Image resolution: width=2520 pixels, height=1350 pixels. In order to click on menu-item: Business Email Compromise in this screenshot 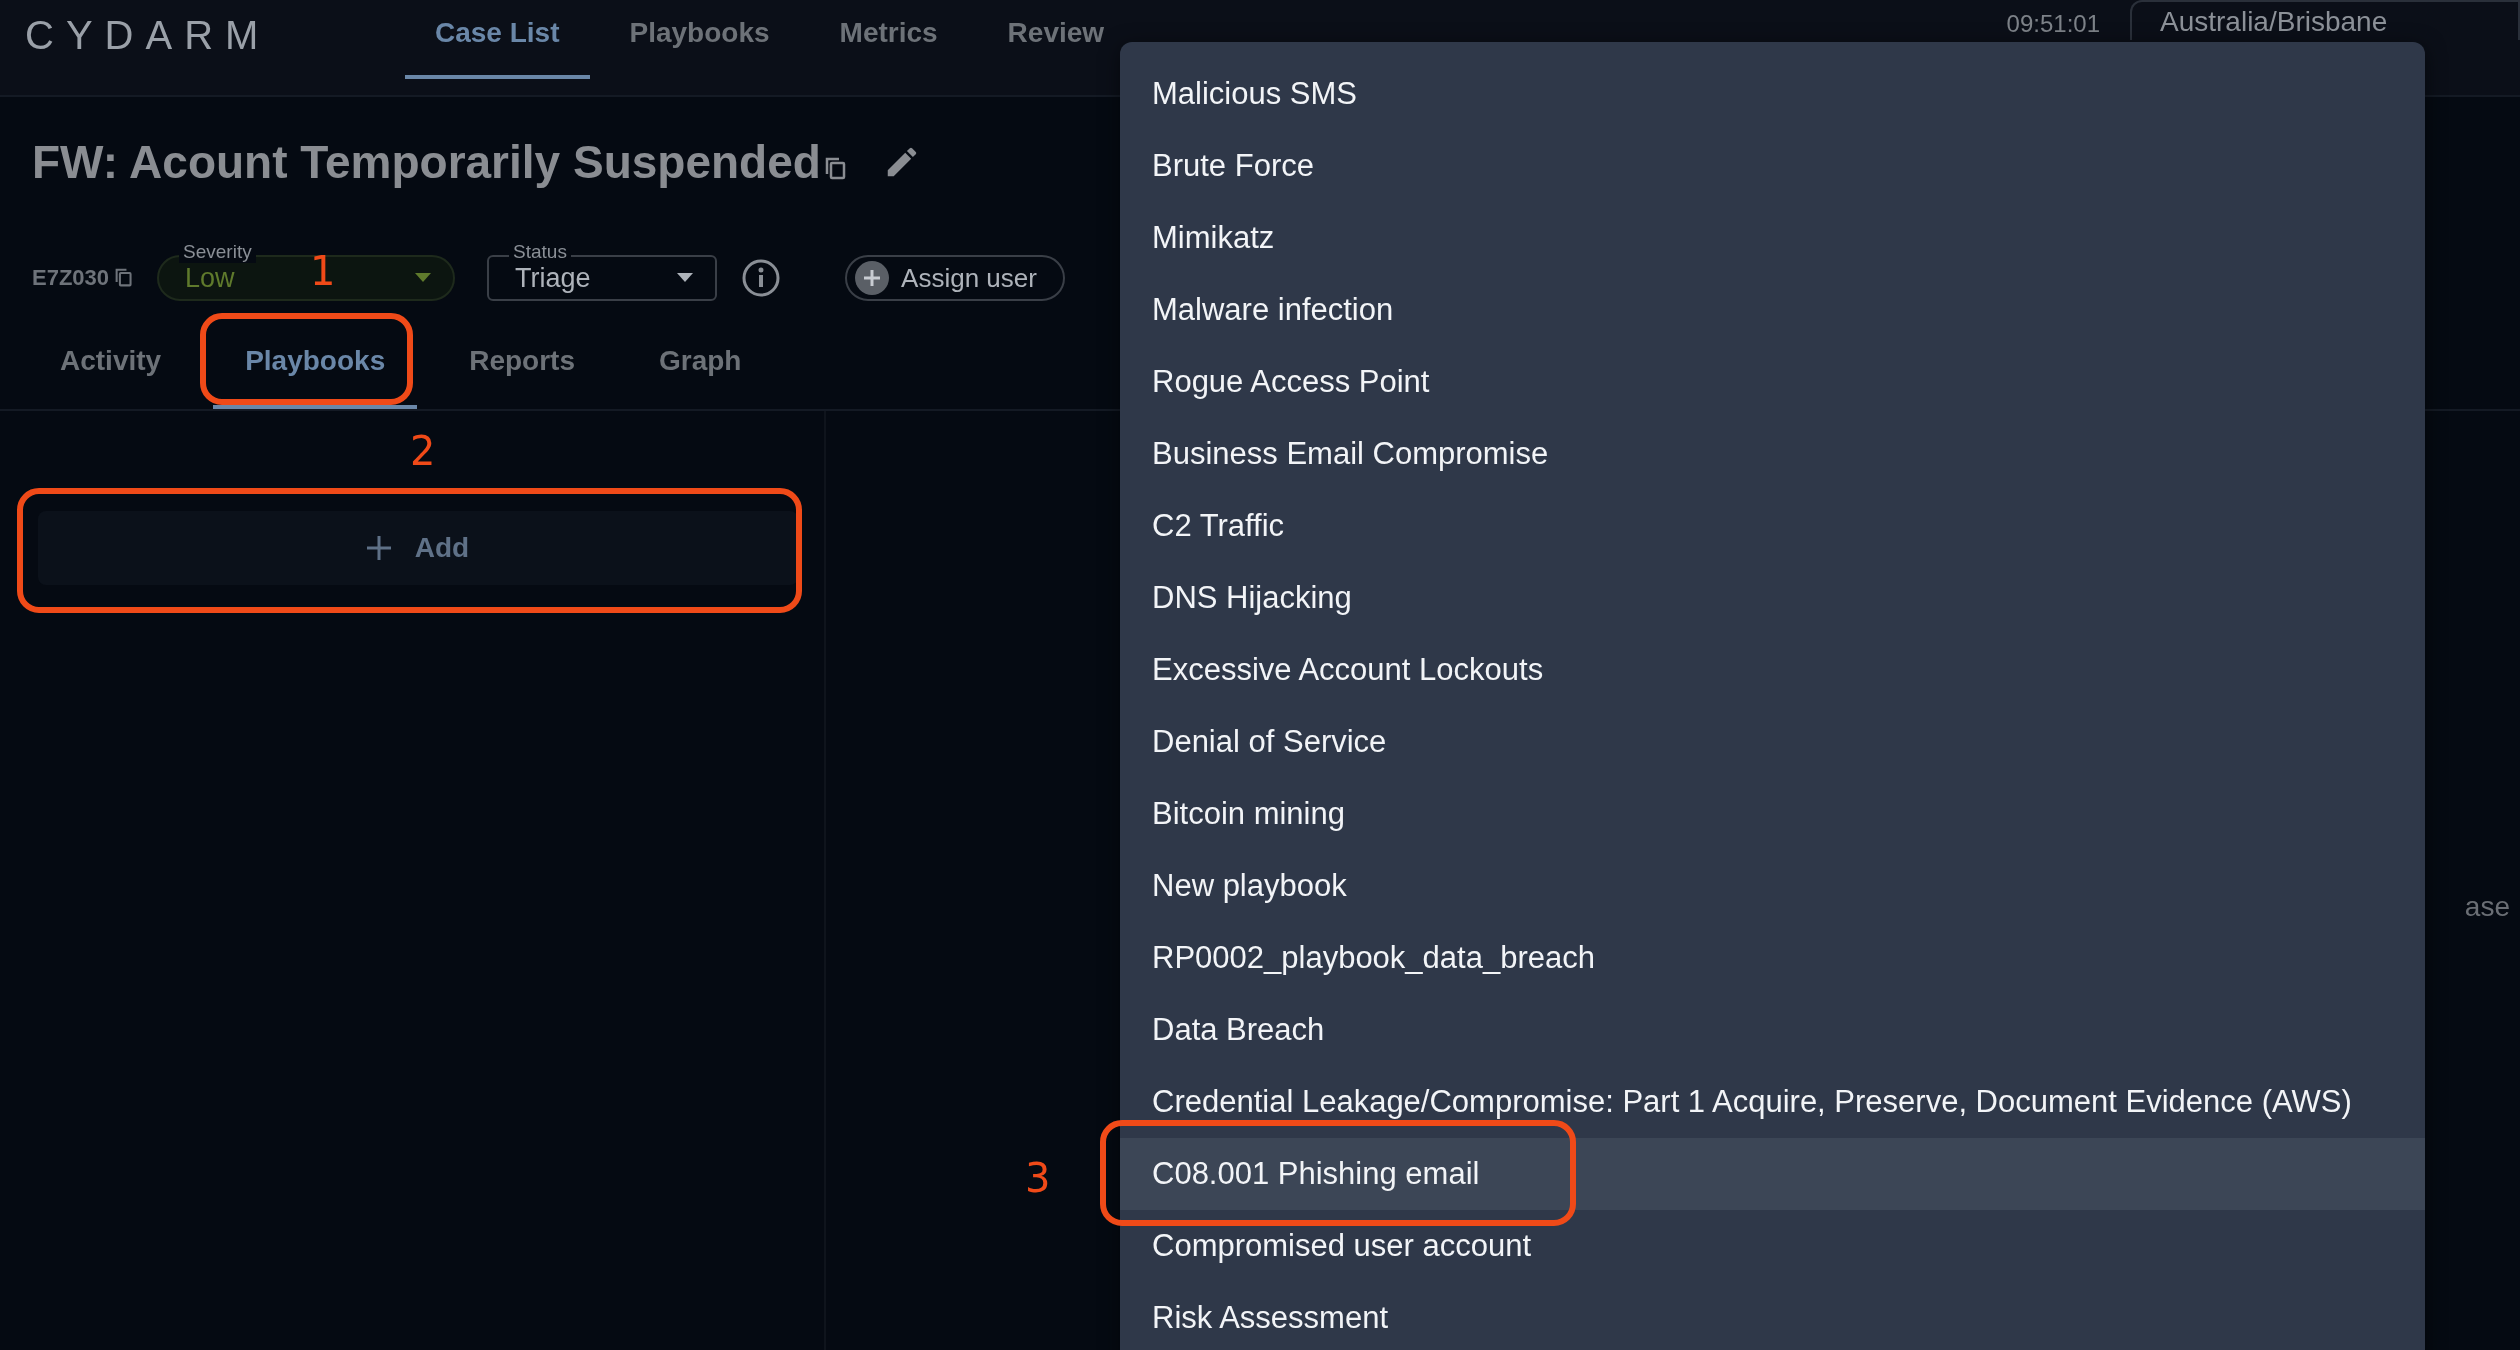, I will do `click(1772, 454)`.